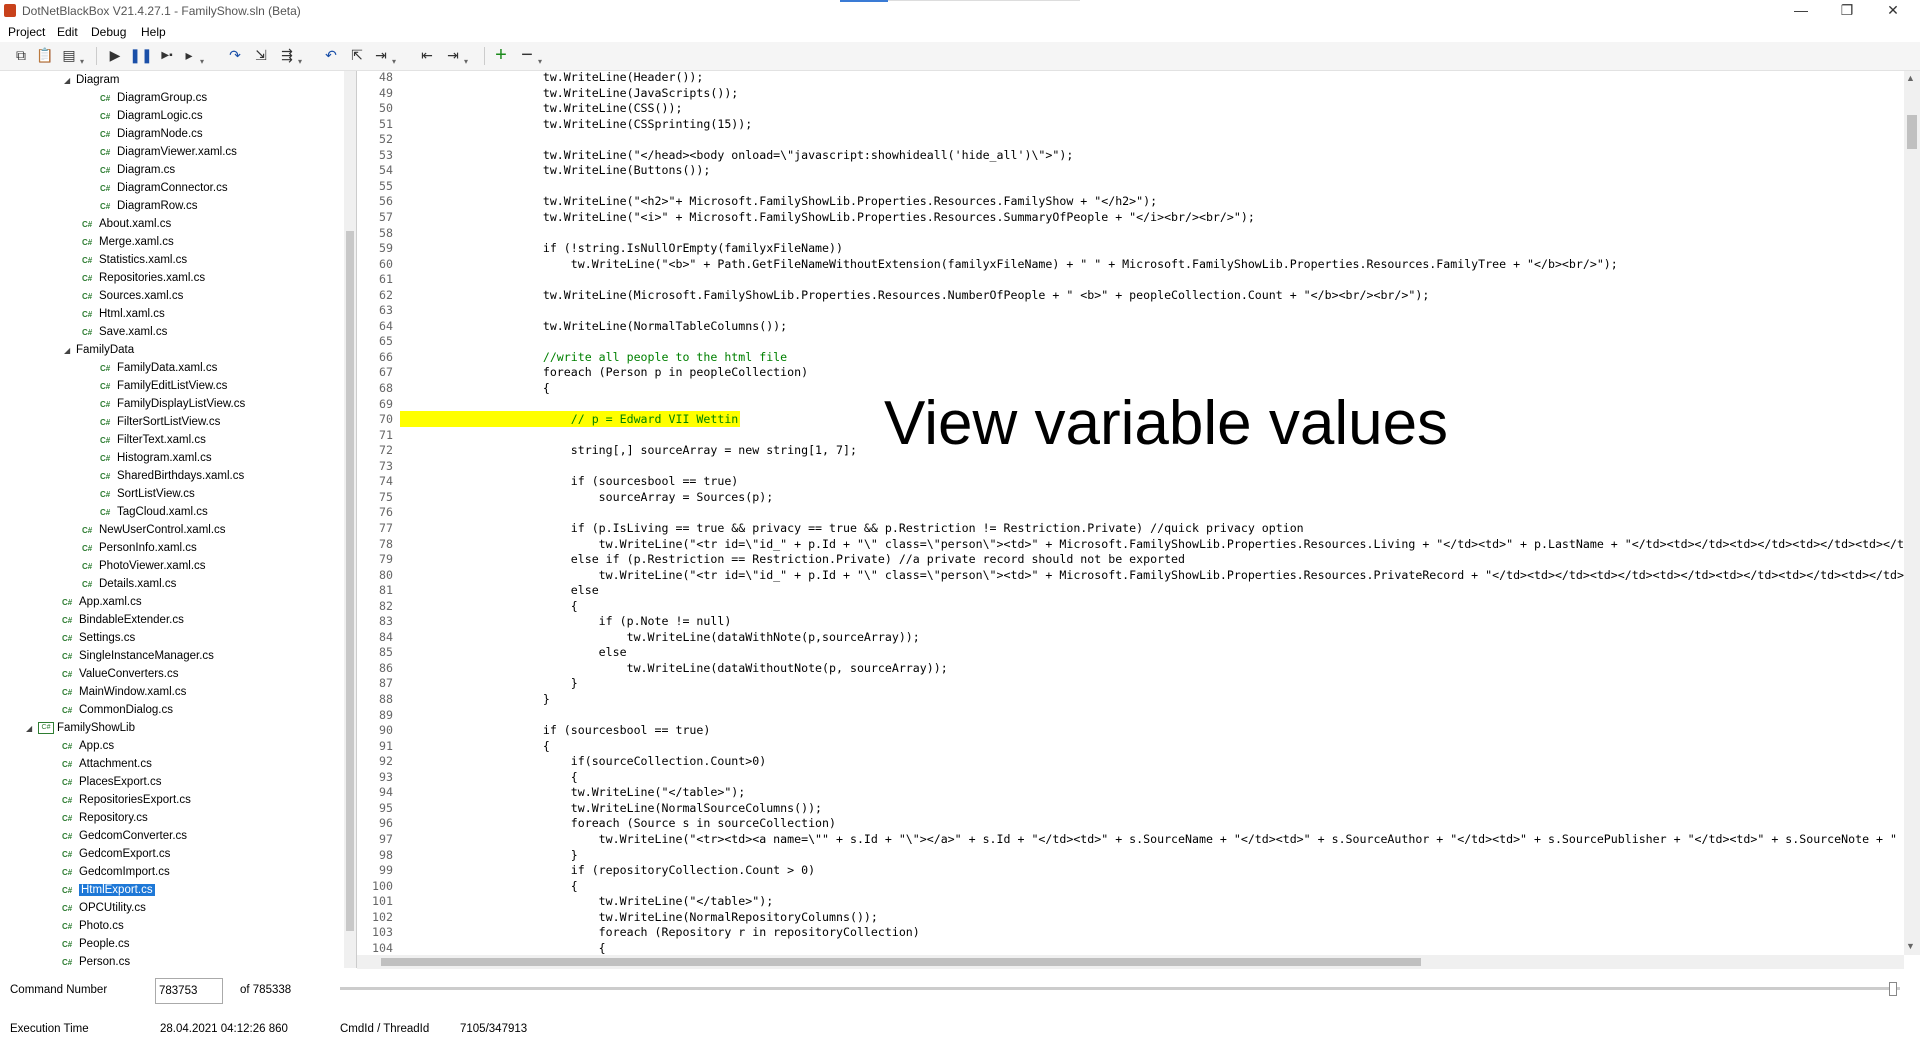 Image resolution: width=1920 pixels, height=1044 pixels. What do you see at coordinates (153, 32) in the screenshot?
I see `menu-help: Help` at bounding box center [153, 32].